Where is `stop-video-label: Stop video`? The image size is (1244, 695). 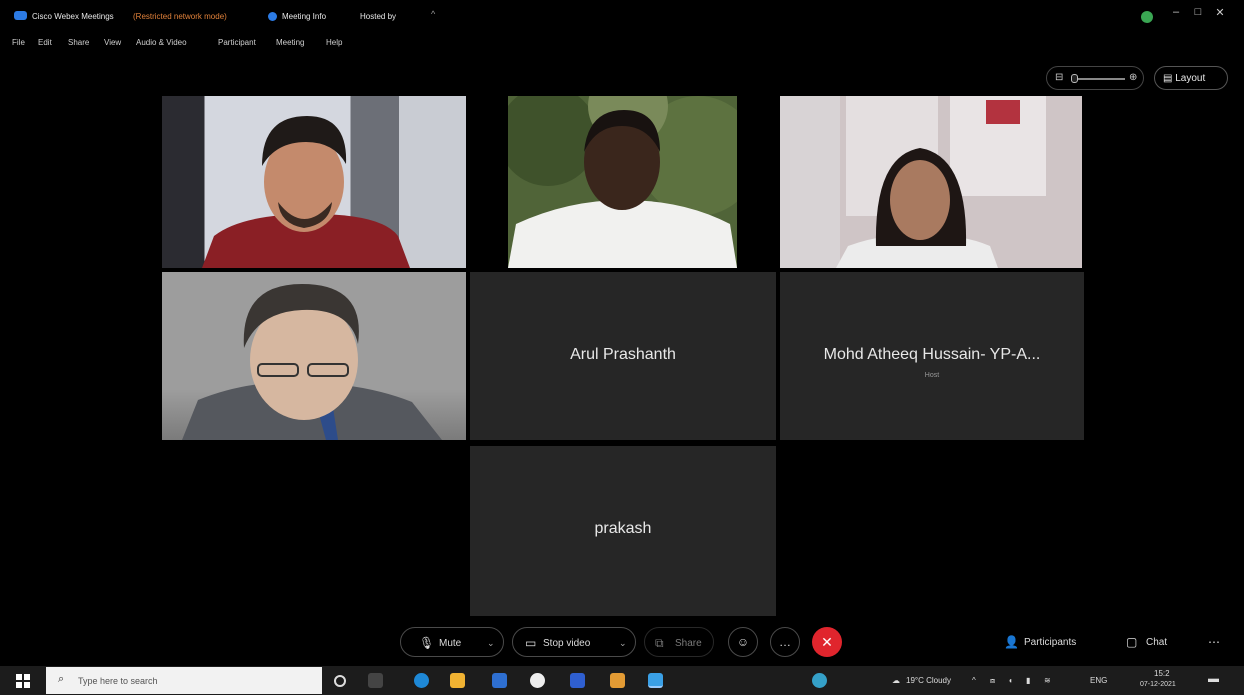
stop-video-label: Stop video is located at coordinates (567, 643).